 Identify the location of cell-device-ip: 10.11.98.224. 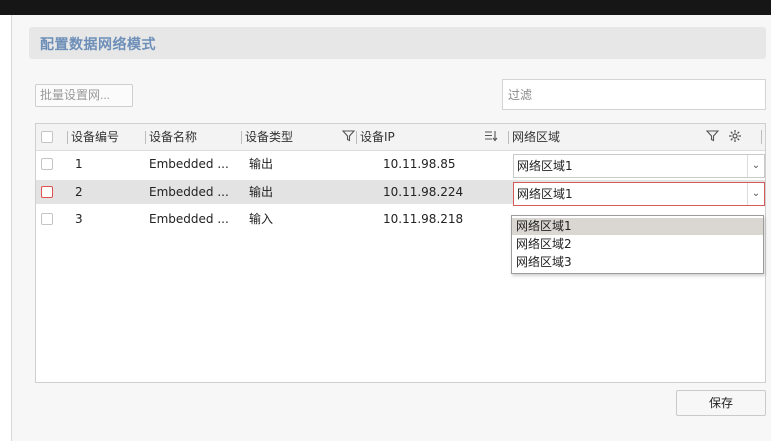
(423, 192).